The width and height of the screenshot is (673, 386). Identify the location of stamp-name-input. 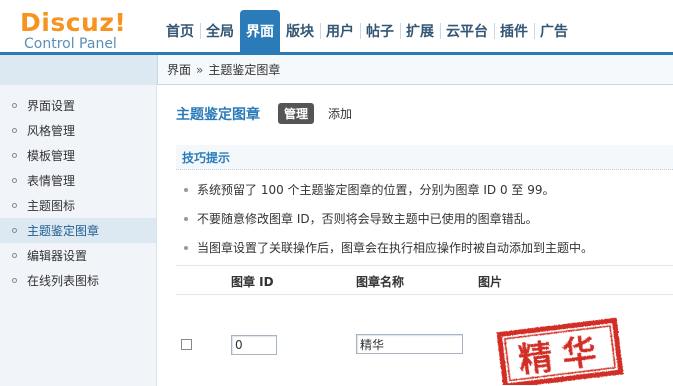
(409, 344).